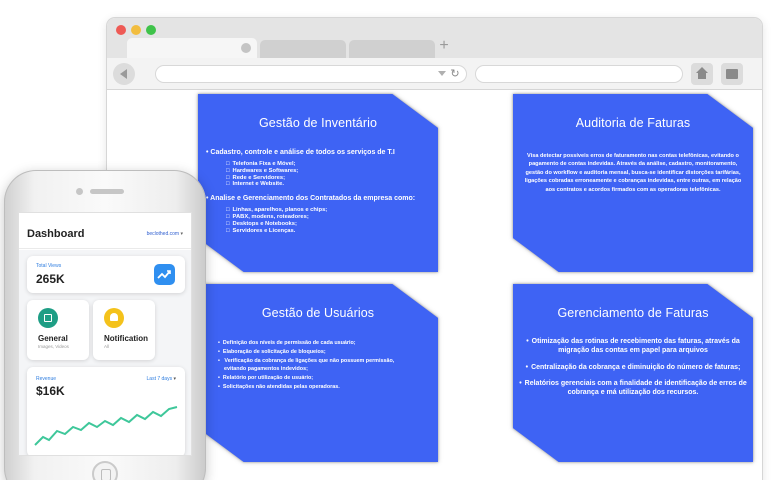  Describe the element at coordinates (107, 346) in the screenshot. I see `notification-subtitle: All` at that location.